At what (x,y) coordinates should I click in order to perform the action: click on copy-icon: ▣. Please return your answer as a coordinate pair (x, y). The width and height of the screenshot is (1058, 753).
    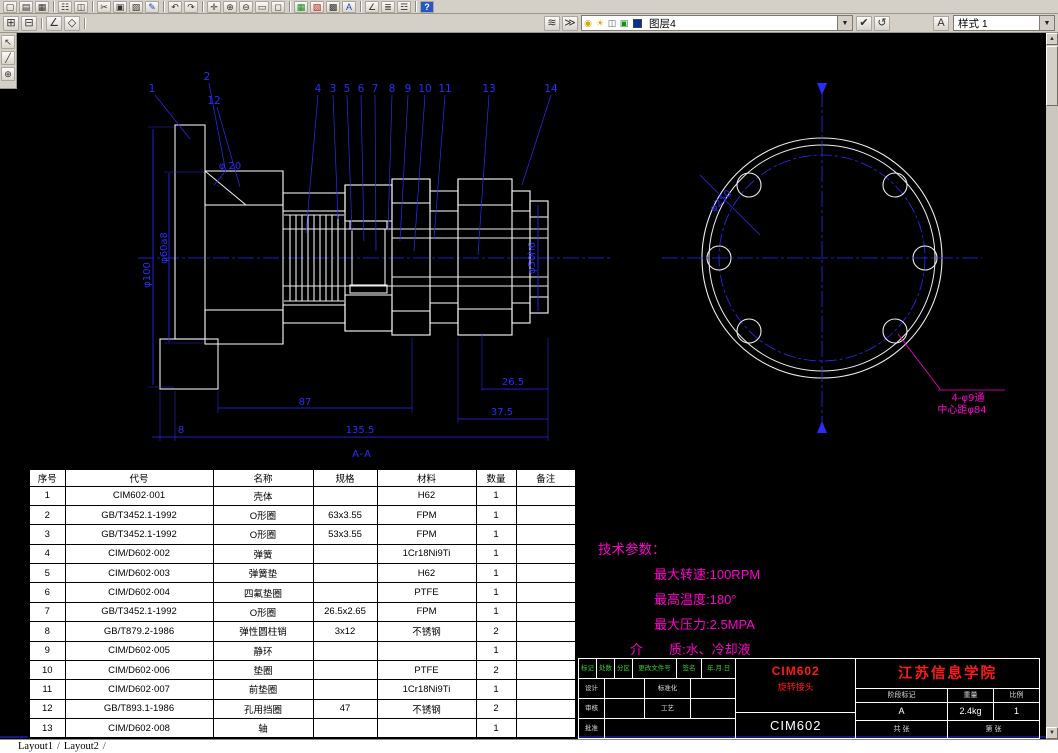
    Looking at the image, I should click on (120, 6).